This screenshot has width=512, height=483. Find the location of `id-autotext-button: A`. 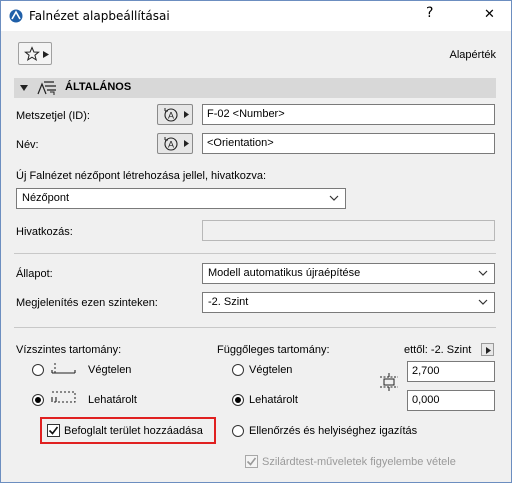

id-autotext-button: A is located at coordinates (175, 114).